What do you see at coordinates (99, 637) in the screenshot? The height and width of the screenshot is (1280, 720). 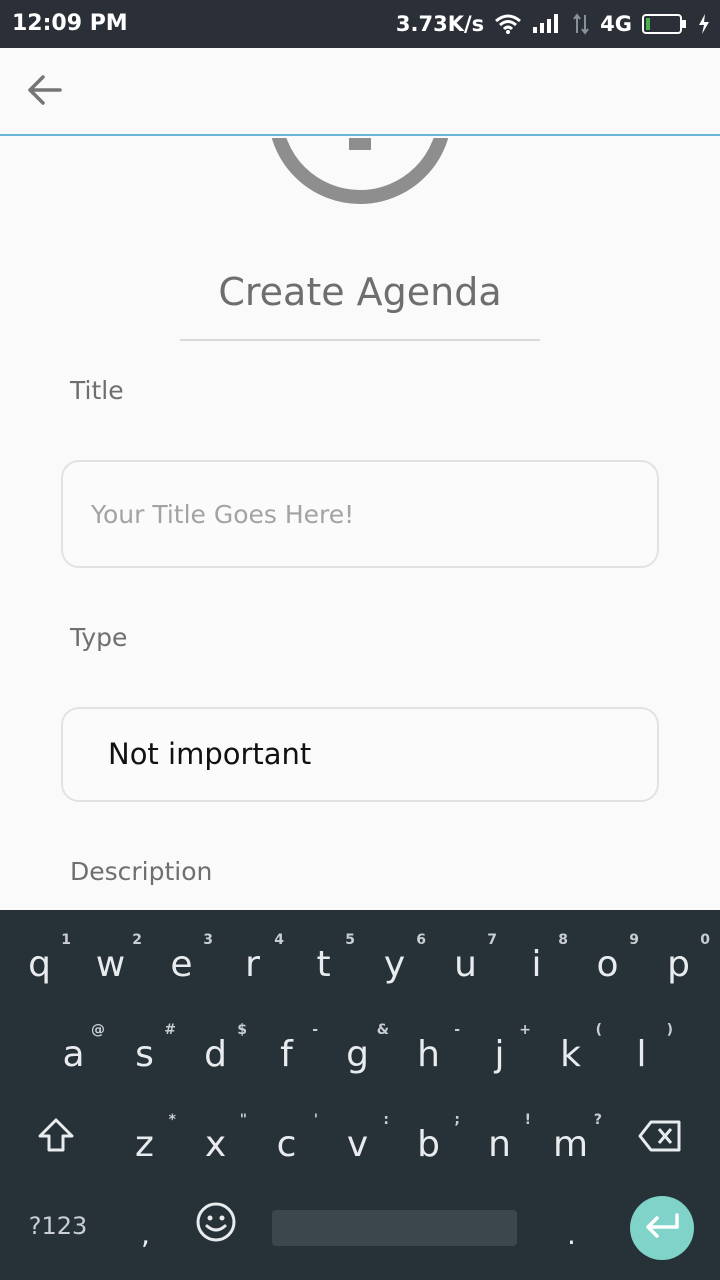 I see `type-label: Type` at bounding box center [99, 637].